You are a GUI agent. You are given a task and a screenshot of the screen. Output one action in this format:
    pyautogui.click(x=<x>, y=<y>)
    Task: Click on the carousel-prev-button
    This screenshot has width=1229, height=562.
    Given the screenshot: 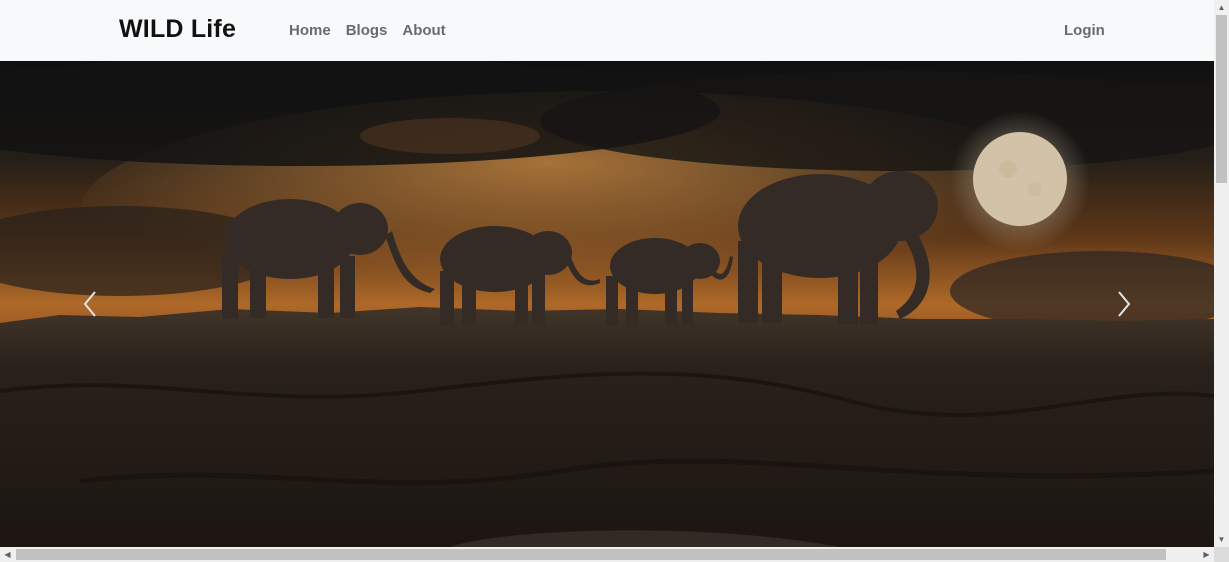 What is the action you would take?
    pyautogui.click(x=90, y=304)
    